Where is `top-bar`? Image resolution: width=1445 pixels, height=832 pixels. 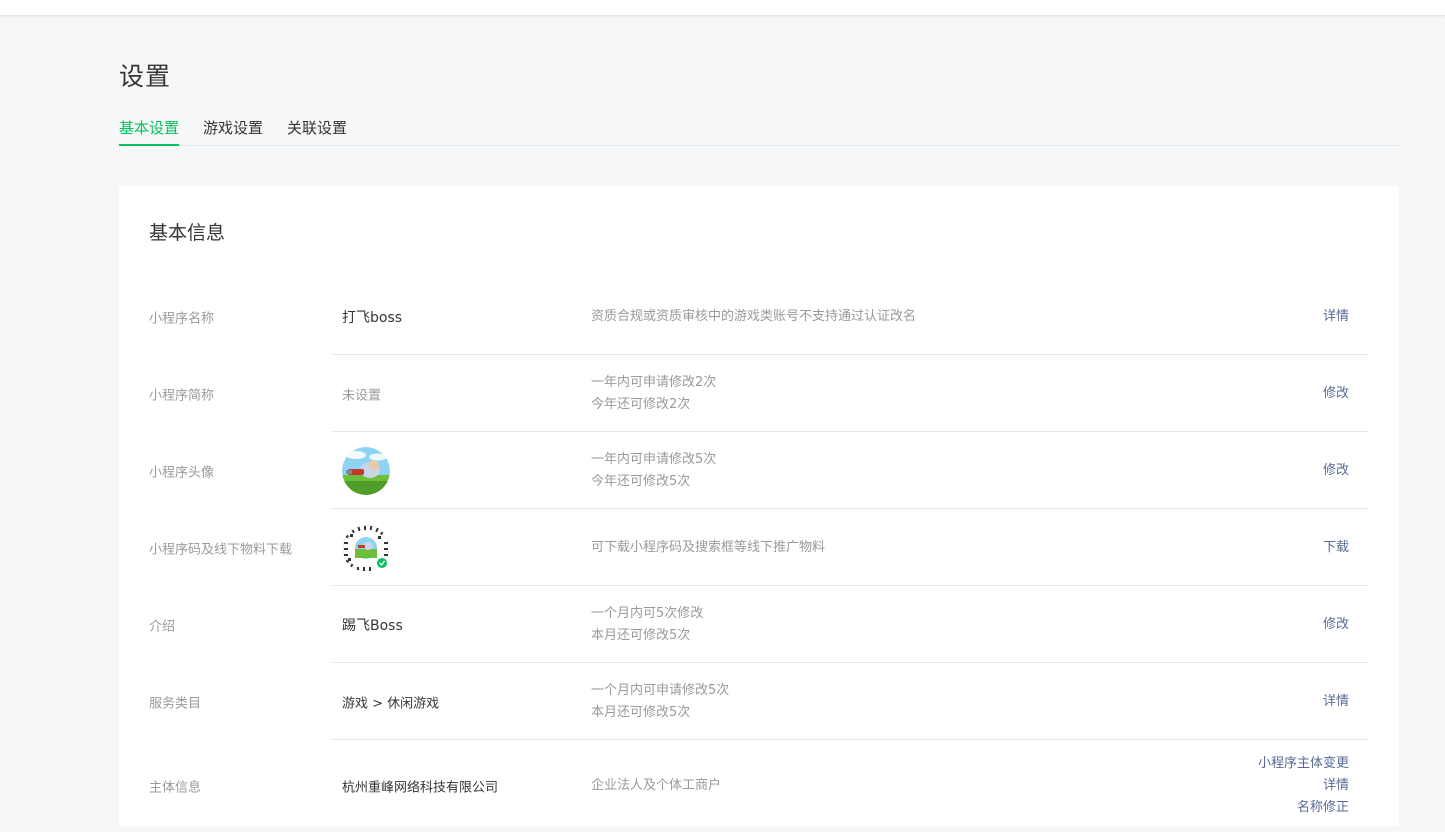 top-bar is located at coordinates (722, 8).